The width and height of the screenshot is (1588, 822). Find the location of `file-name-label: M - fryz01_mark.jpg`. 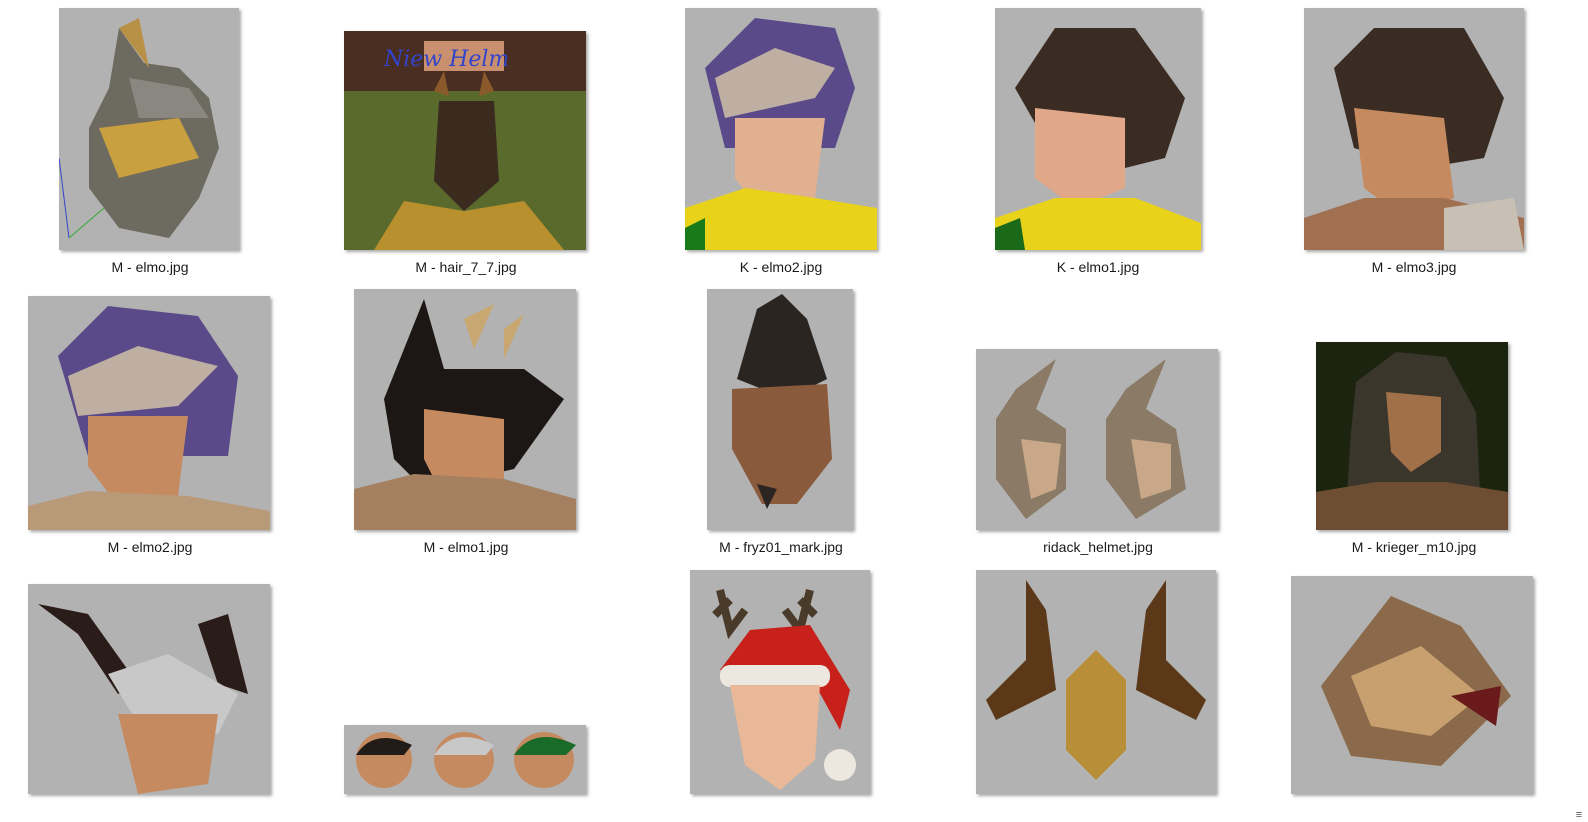

file-name-label: M - fryz01_mark.jpg is located at coordinates (781, 547).